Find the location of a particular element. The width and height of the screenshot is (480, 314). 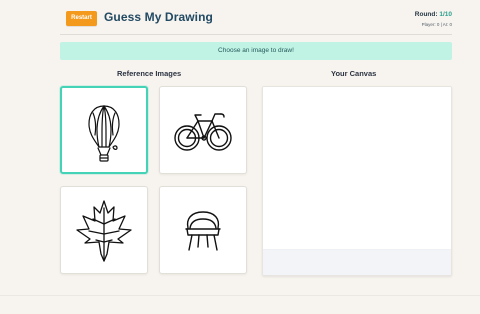

bicycle-icon is located at coordinates (203, 132).